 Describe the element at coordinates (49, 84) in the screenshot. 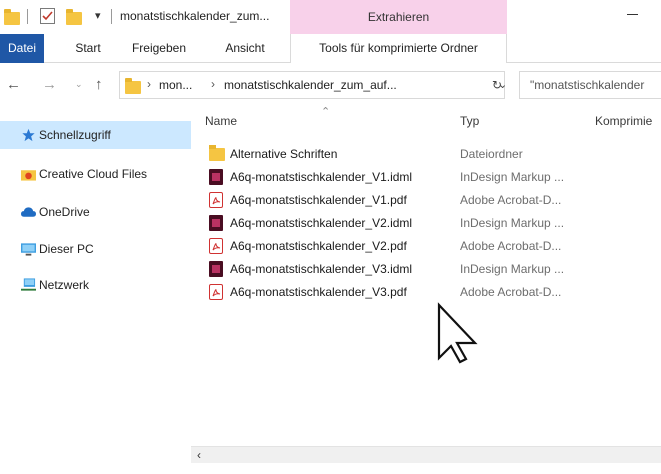

I see `forward-arrow-icon: →` at that location.